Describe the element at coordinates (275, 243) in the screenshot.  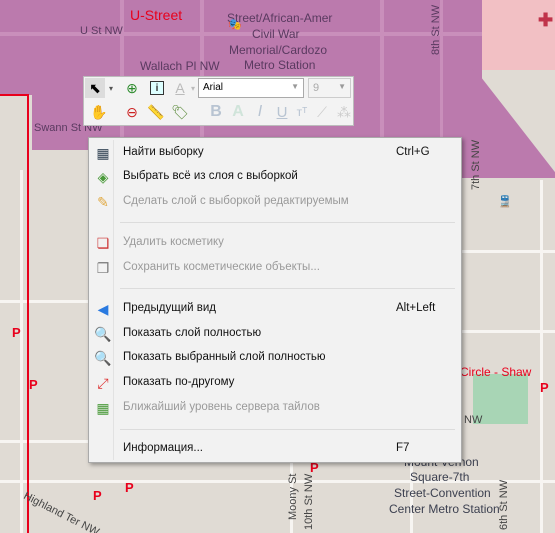
I see `menu-item-delete-cosmetic: ❏ Удалить косметику` at that location.